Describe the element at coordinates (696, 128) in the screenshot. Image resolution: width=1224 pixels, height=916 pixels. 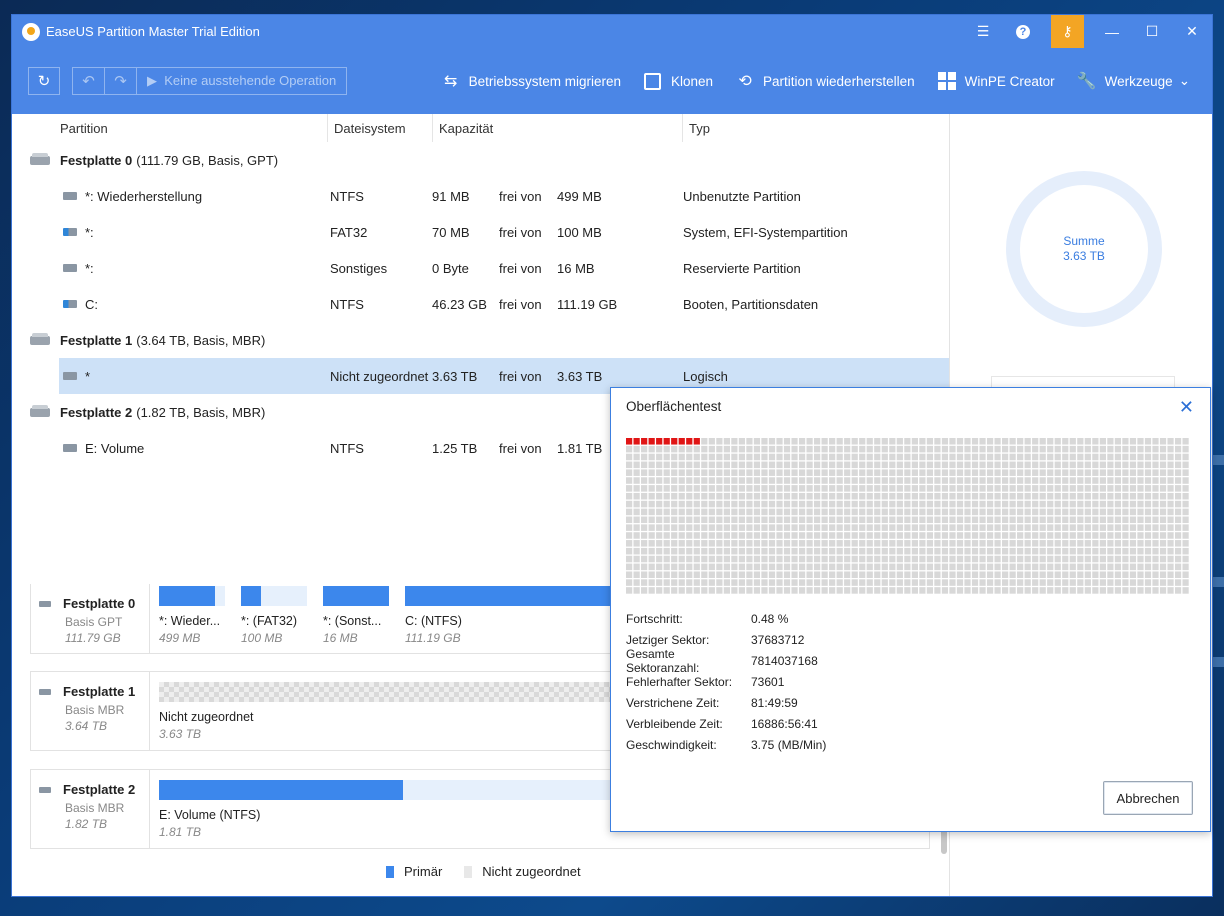
I see `column-type: Typ` at that location.